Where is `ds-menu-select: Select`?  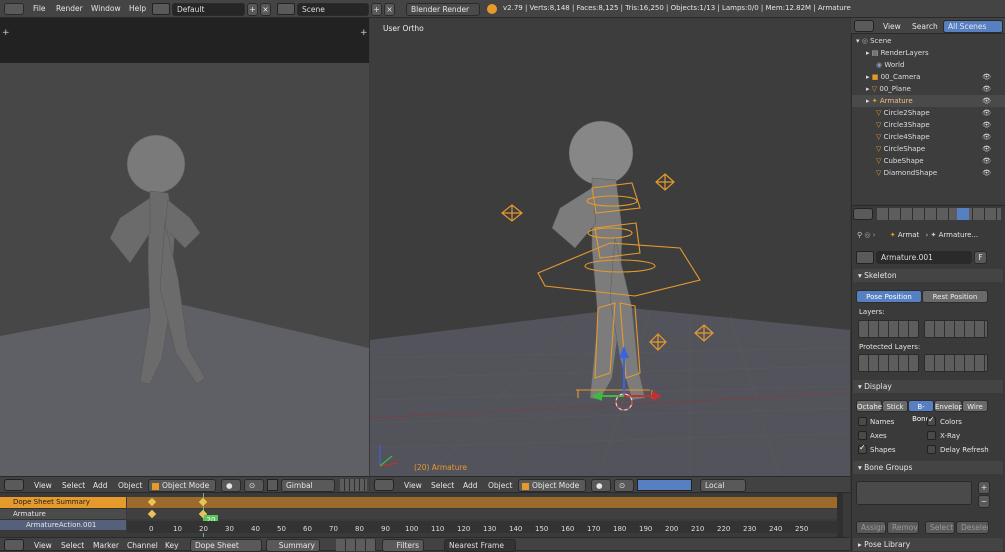 ds-menu-select: Select is located at coordinates (72, 545).